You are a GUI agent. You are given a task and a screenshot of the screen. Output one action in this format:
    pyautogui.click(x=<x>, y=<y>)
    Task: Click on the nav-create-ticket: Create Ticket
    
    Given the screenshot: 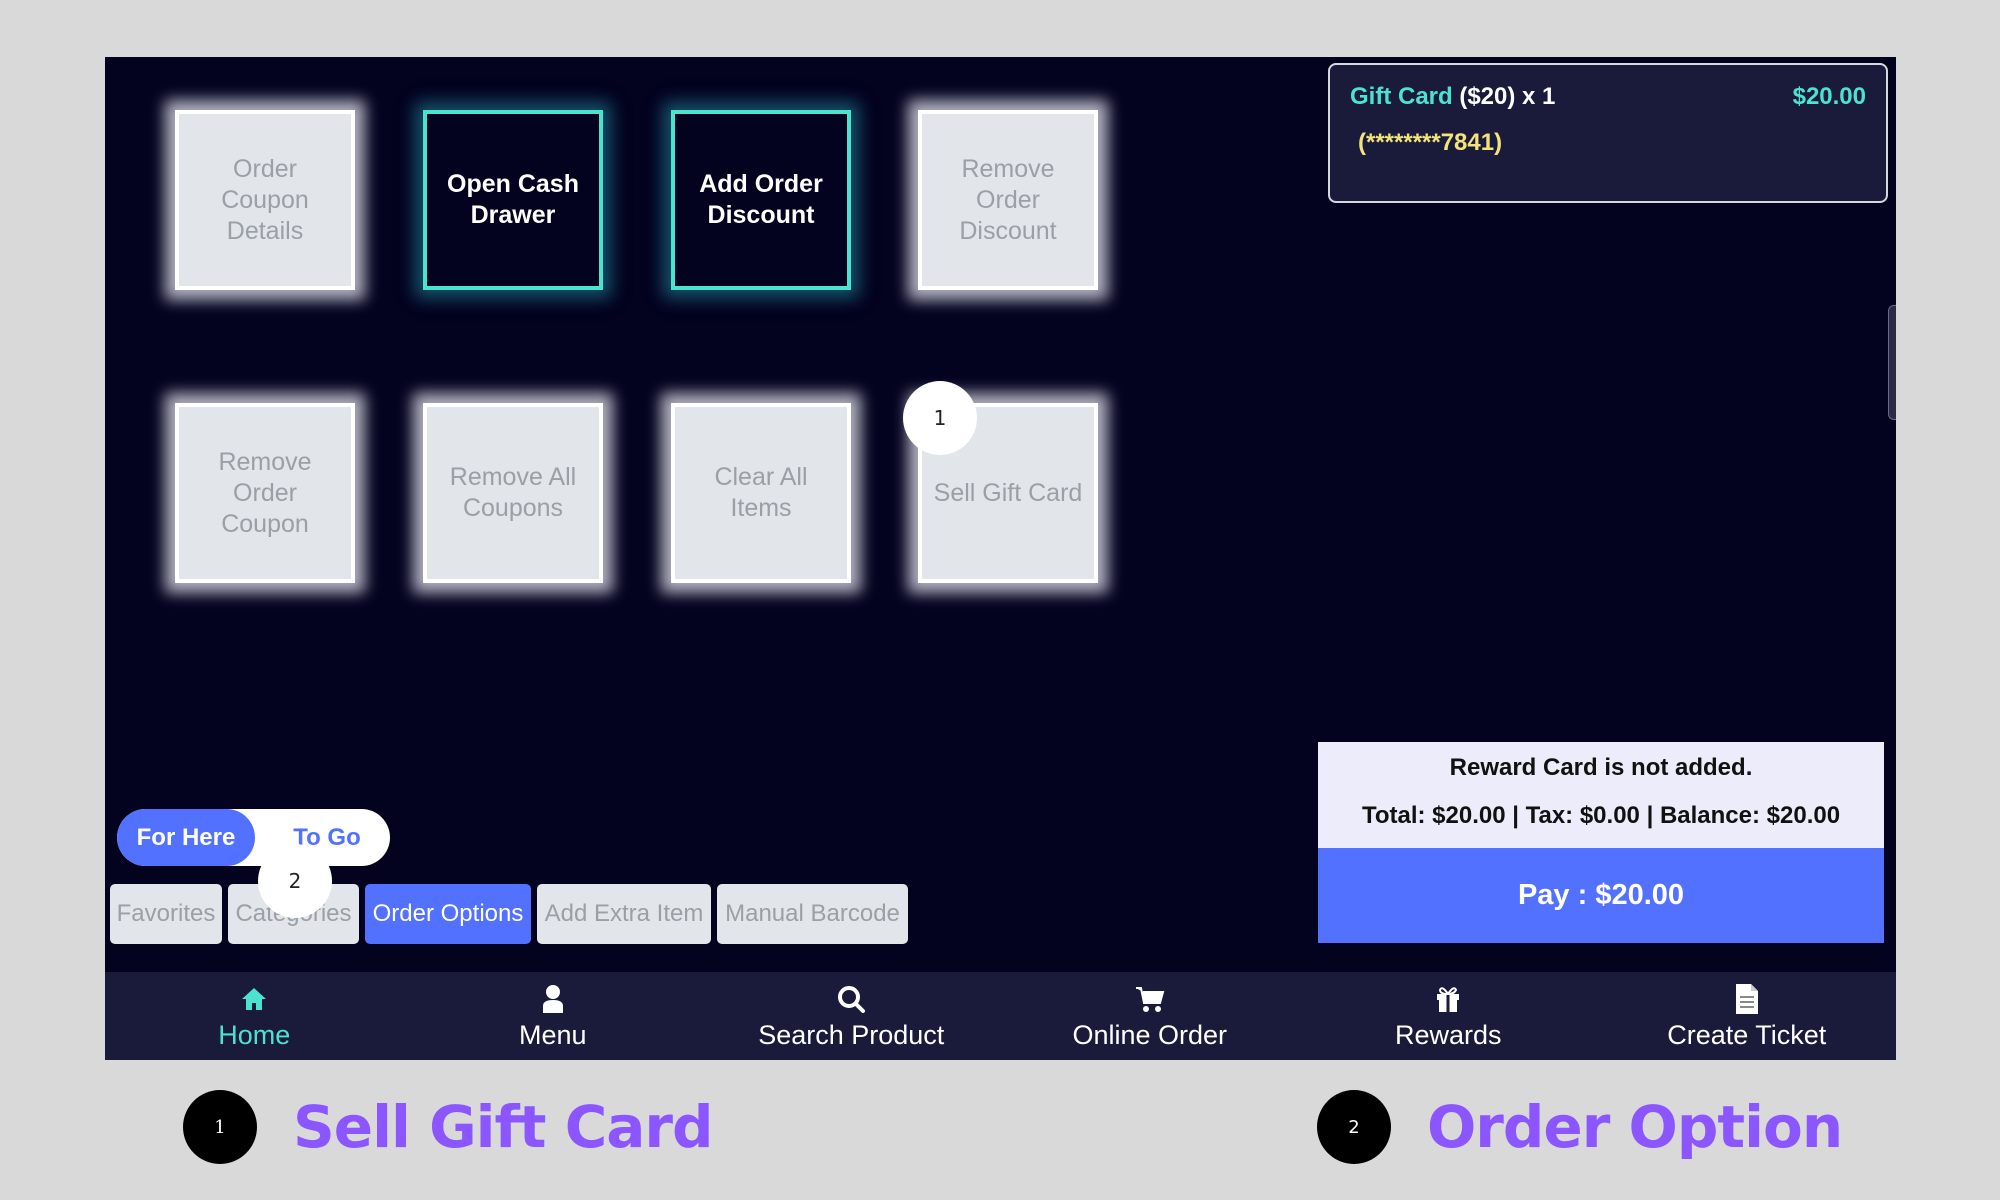 What is the action you would take?
    pyautogui.click(x=1747, y=1016)
    